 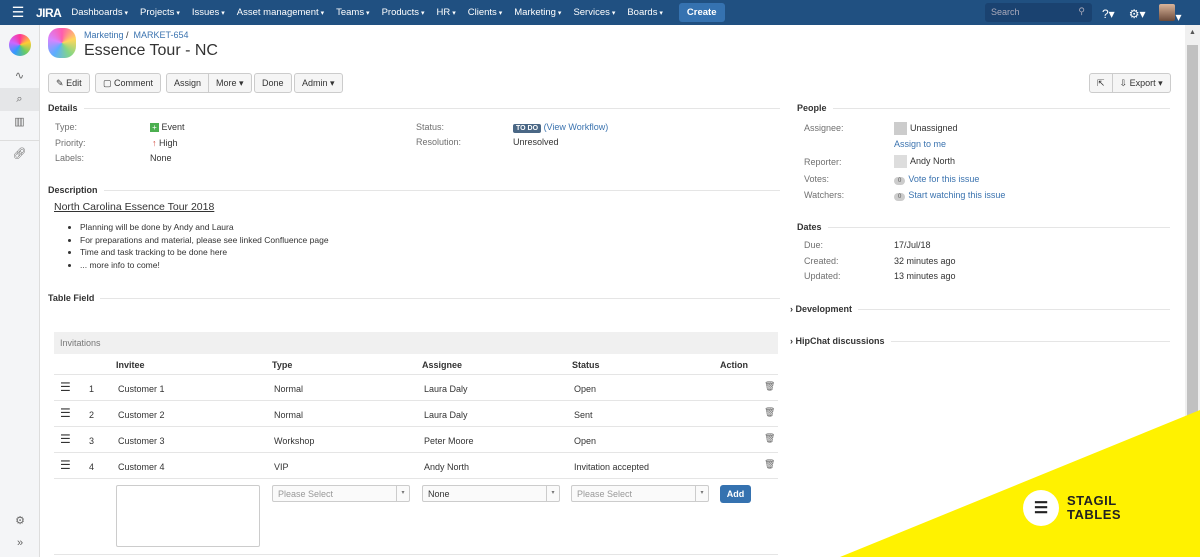 I want to click on done-button: Done, so click(x=273, y=83).